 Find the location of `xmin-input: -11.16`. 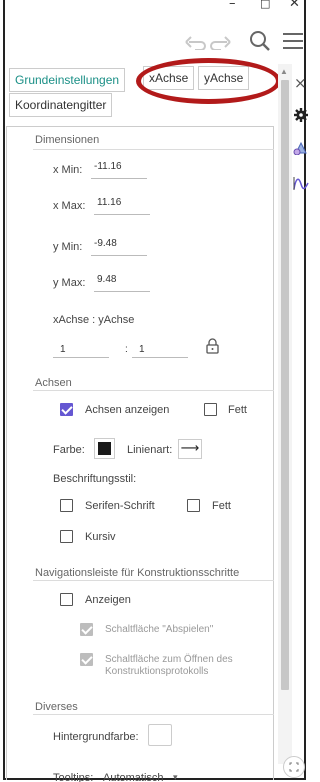

xmin-input: -11.16 is located at coordinates (108, 166).